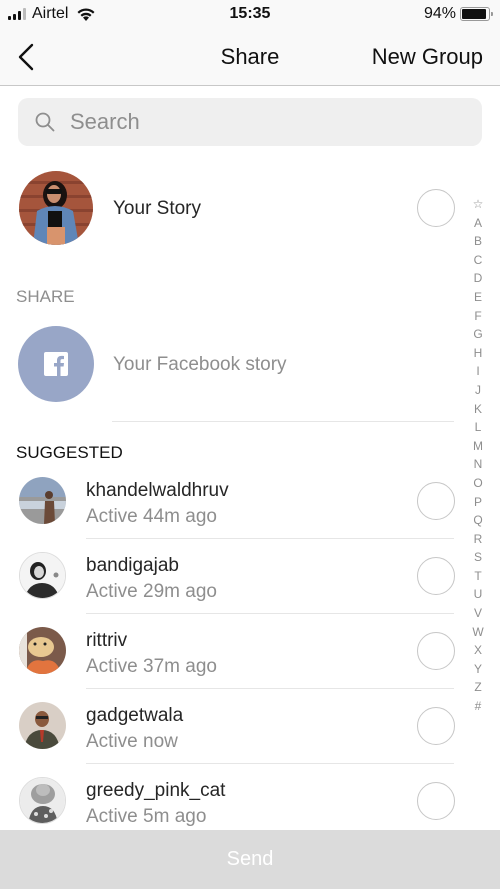 The width and height of the screenshot is (500, 889). I want to click on active-status: Active 29m ago, so click(151, 591).